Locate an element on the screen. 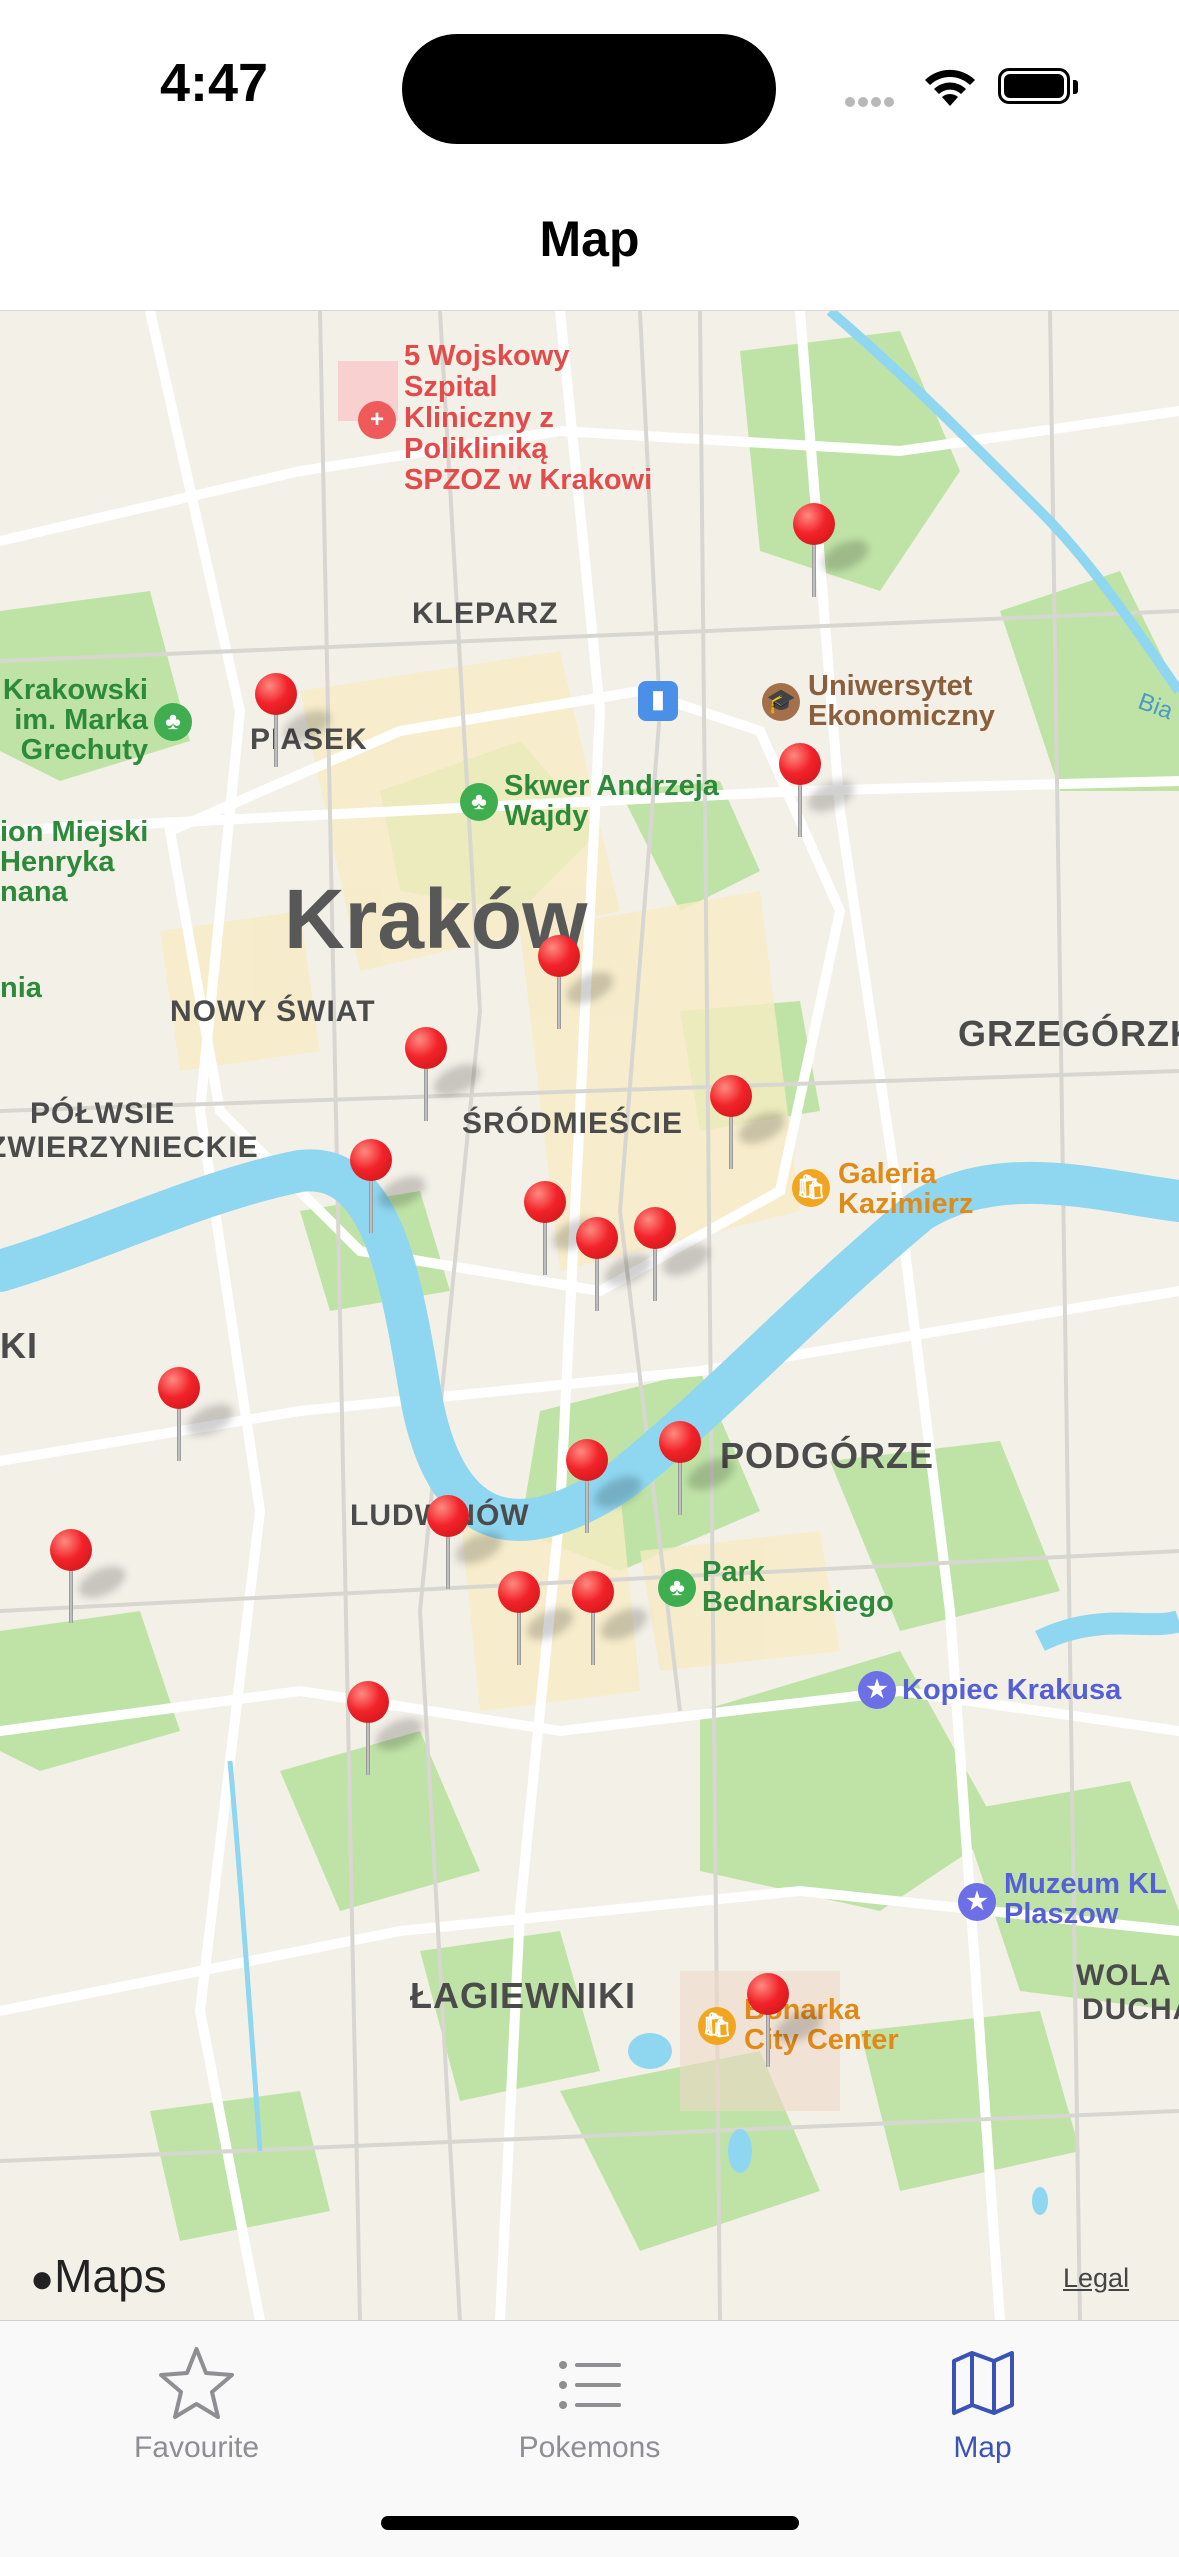 This screenshot has height=2557, width=1179. poi-line: 5 Wojskowy is located at coordinates (487, 356).